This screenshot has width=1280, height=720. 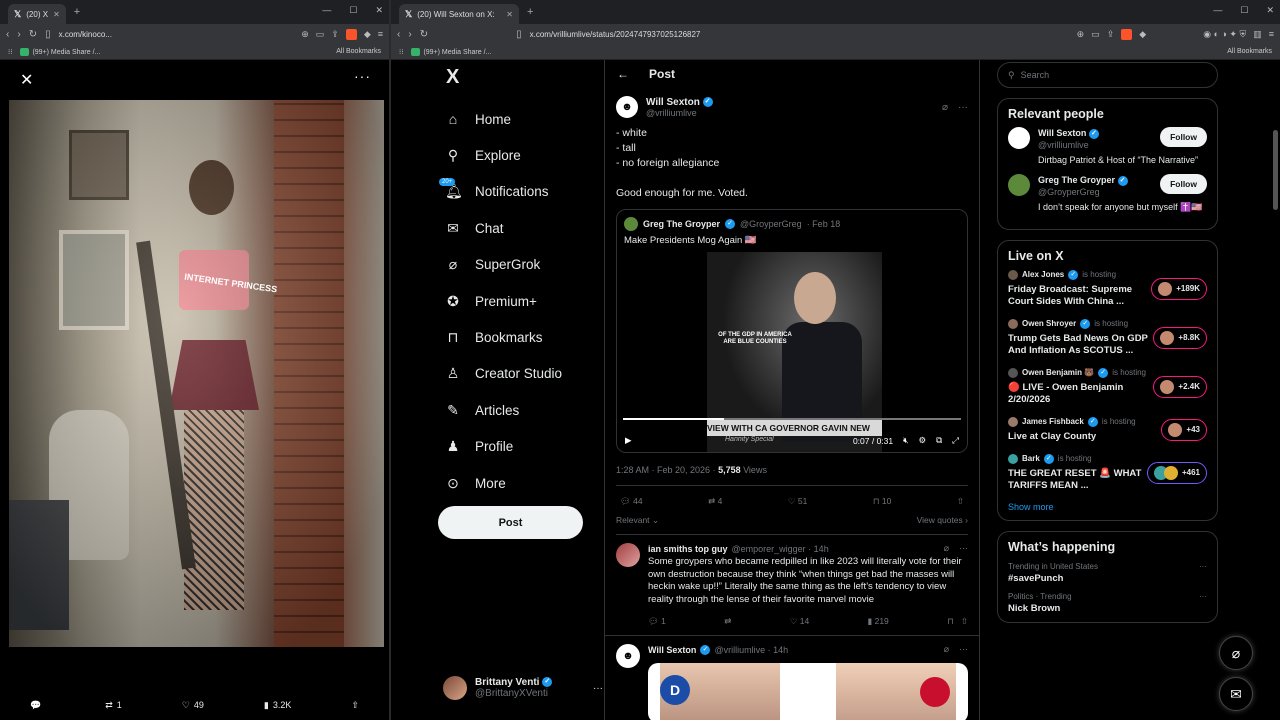 I want to click on trend-item: Trending in United States #savePunch ···, so click(x=1107, y=573).